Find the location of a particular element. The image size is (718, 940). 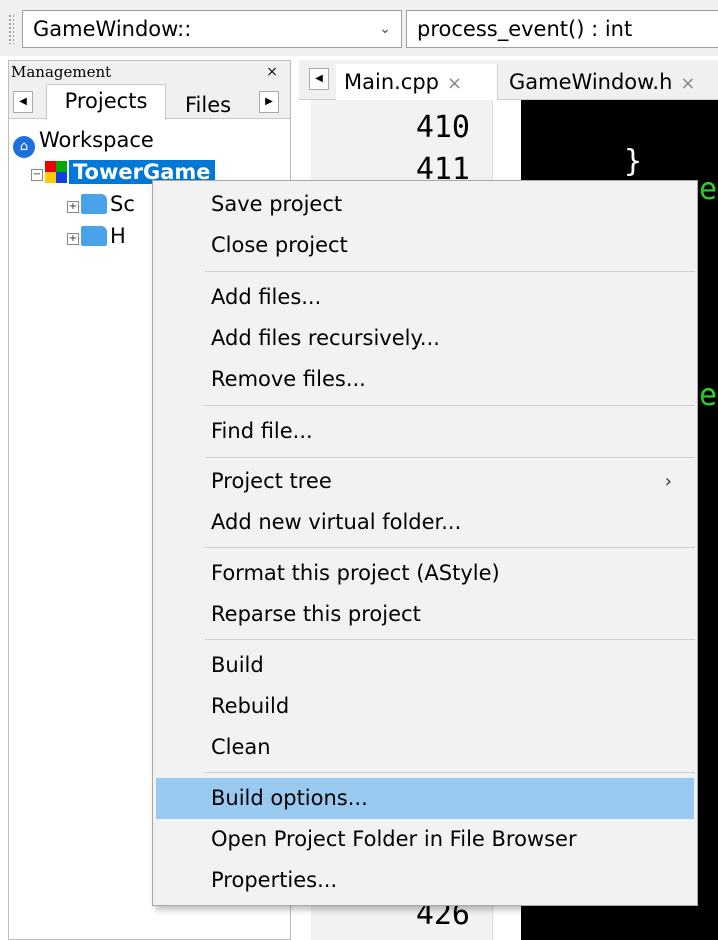

menu-item-save-project: Save project is located at coordinates (425, 204).